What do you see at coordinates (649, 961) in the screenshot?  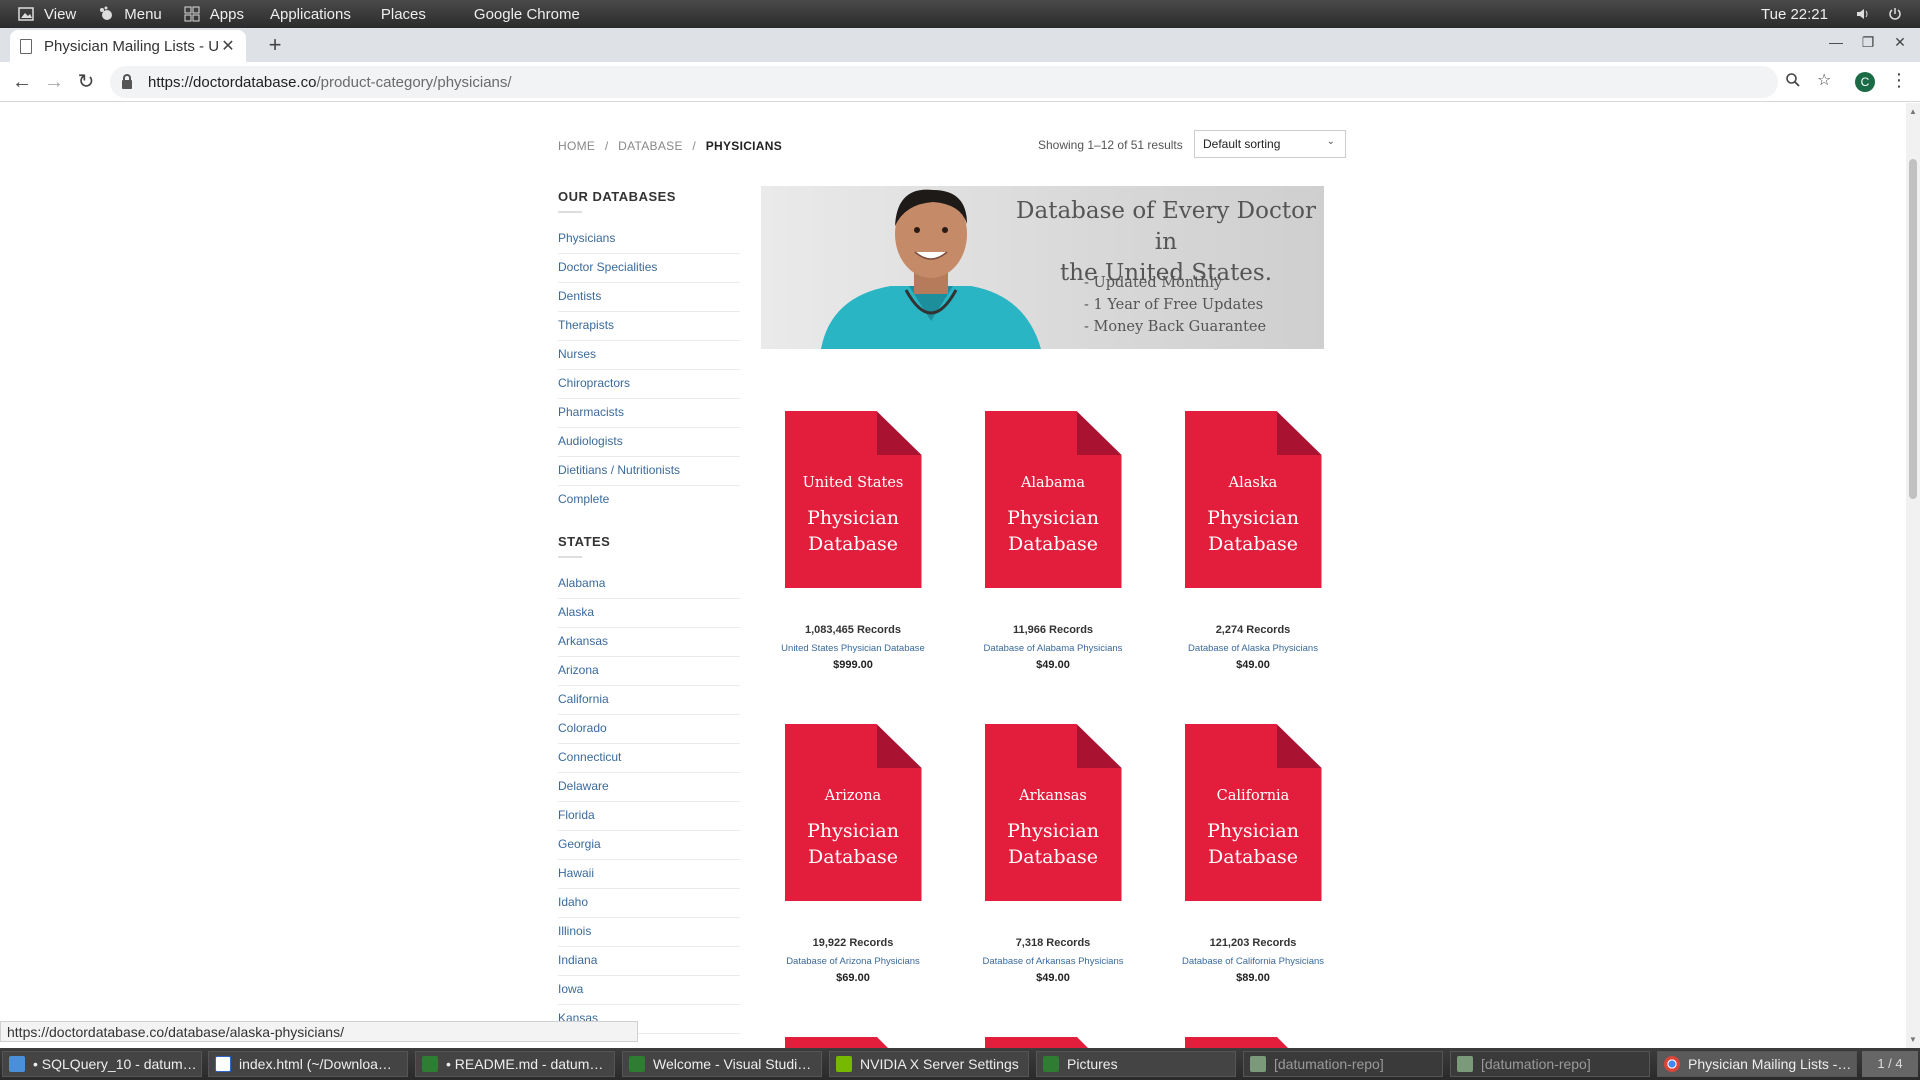 I see `sidebar-item-indiana: Indiana` at bounding box center [649, 961].